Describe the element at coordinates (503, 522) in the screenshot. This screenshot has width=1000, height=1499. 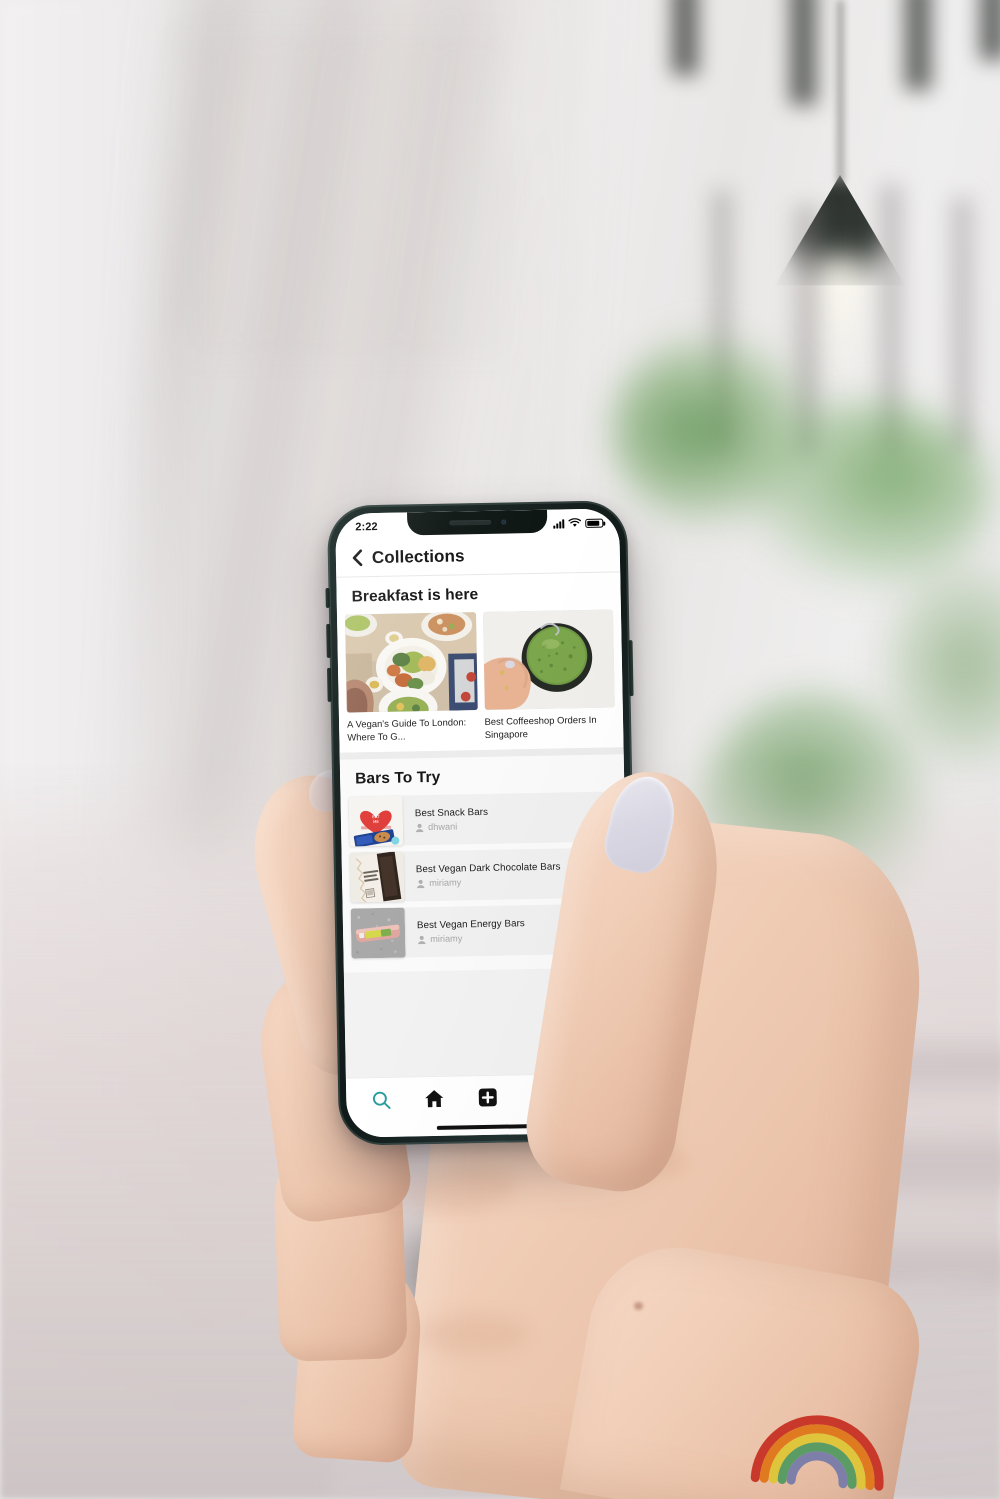
I see `front-camera-icon` at that location.